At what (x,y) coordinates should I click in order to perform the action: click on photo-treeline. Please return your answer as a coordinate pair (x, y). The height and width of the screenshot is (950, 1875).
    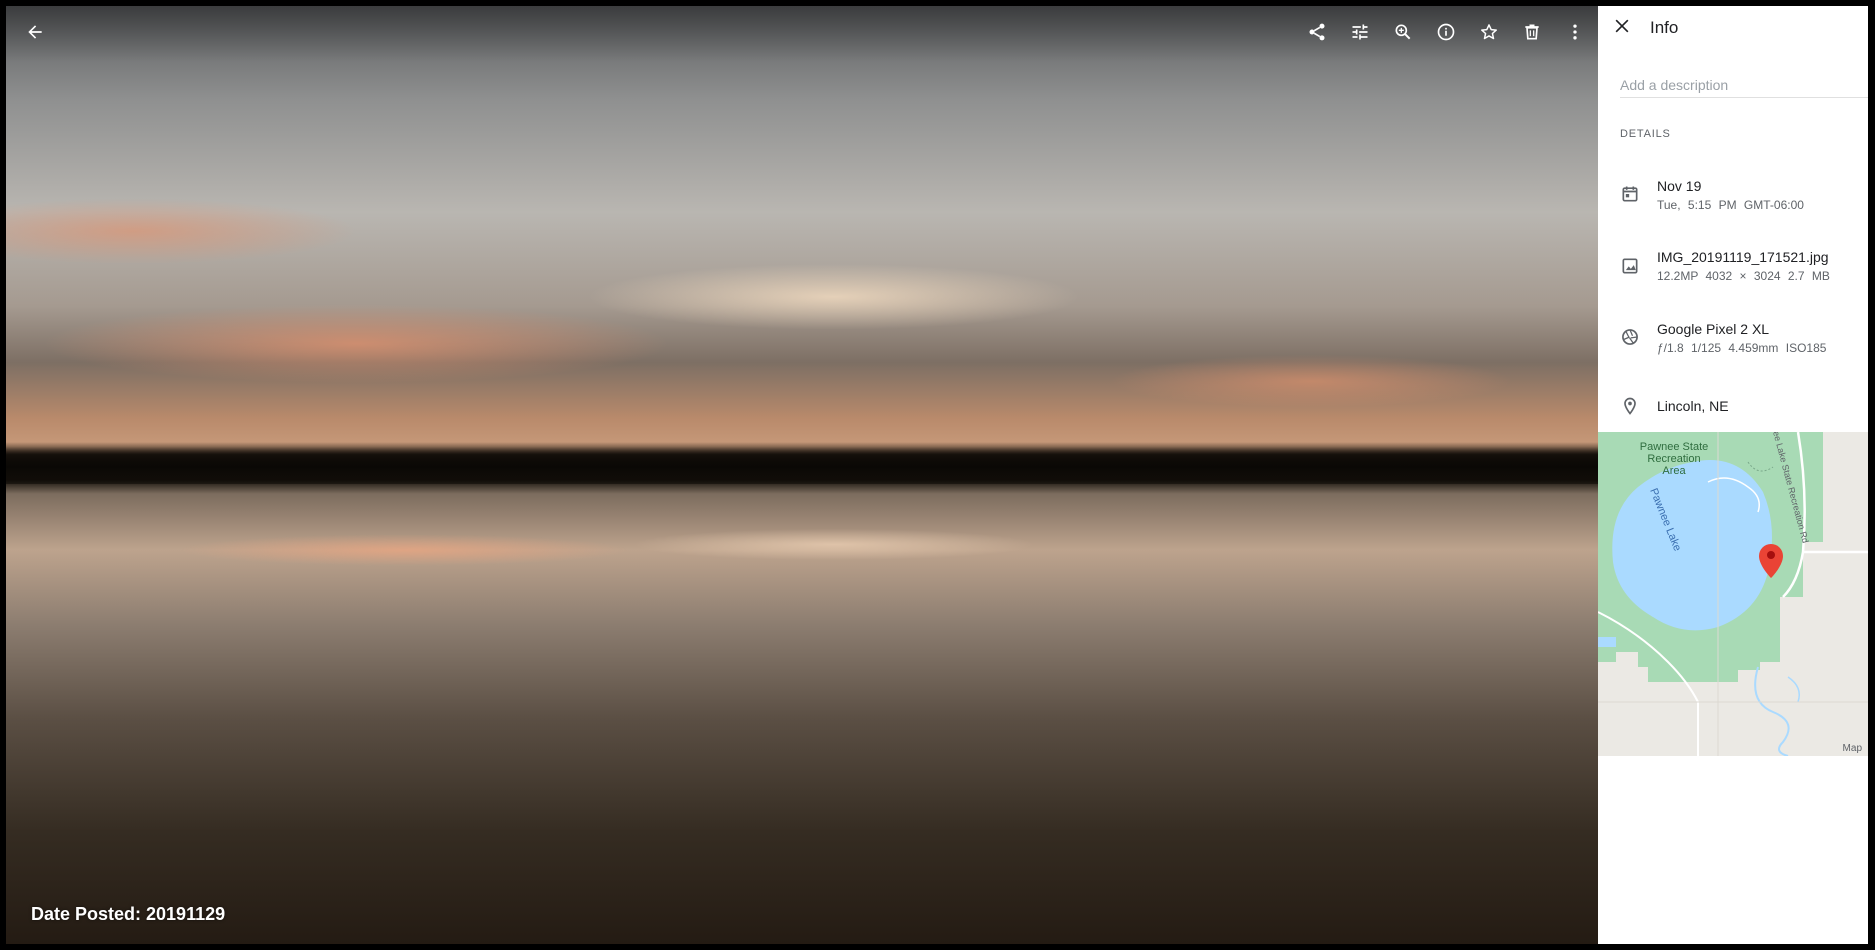
    Looking at the image, I should click on (802, 463).